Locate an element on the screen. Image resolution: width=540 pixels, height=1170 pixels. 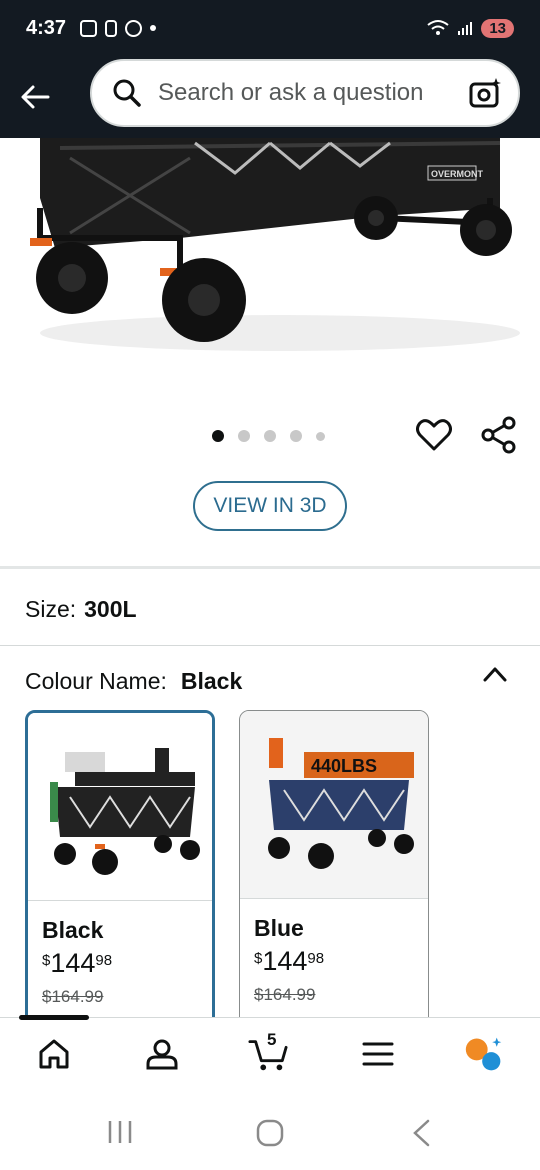
system-nav-bar is located at coordinates (270, 1132).